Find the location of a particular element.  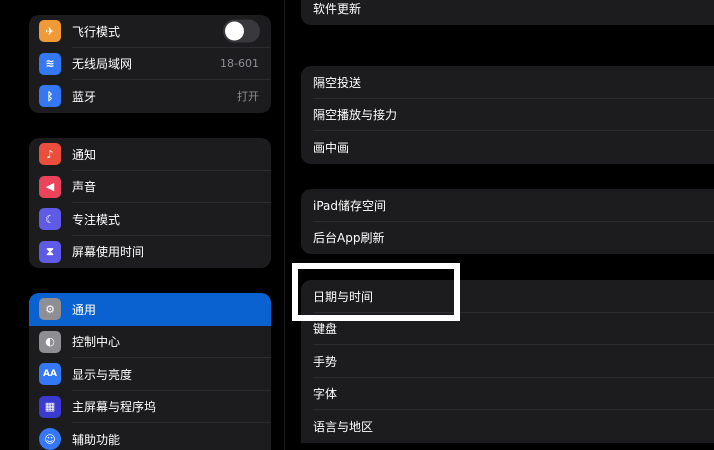

sidebar-item-display-brightness: AA 显示与亮度 is located at coordinates (150, 374).